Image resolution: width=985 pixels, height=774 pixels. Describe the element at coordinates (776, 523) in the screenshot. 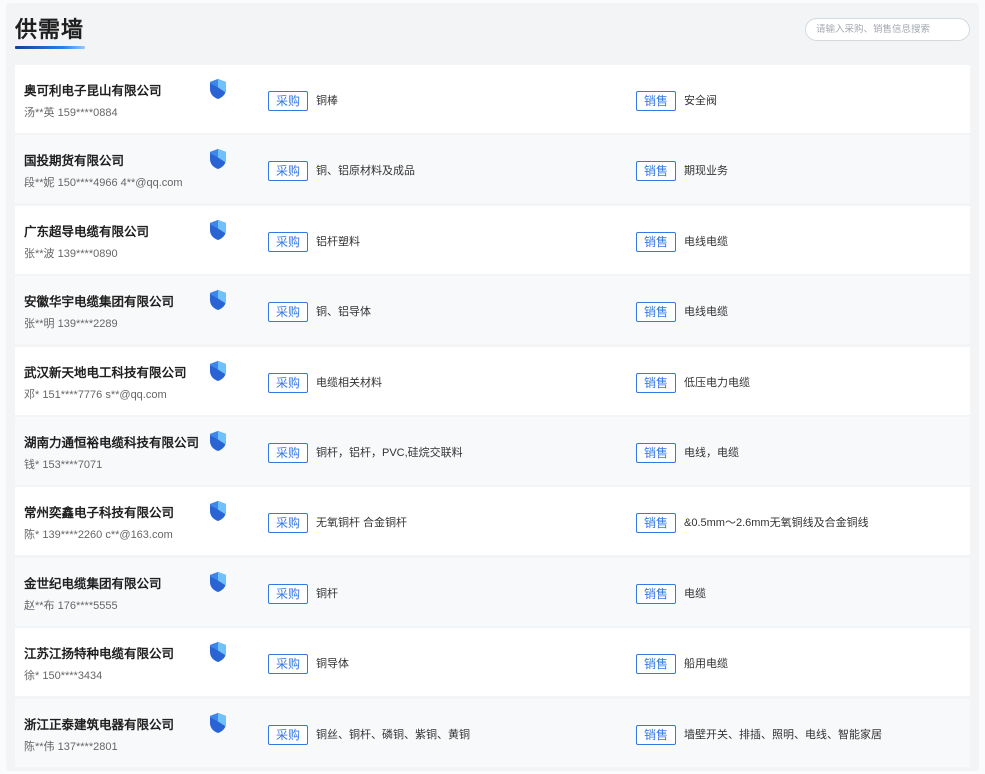

I see `sale-content: &0.5mm～2.6mm无氧铜线及合金铜线` at that location.